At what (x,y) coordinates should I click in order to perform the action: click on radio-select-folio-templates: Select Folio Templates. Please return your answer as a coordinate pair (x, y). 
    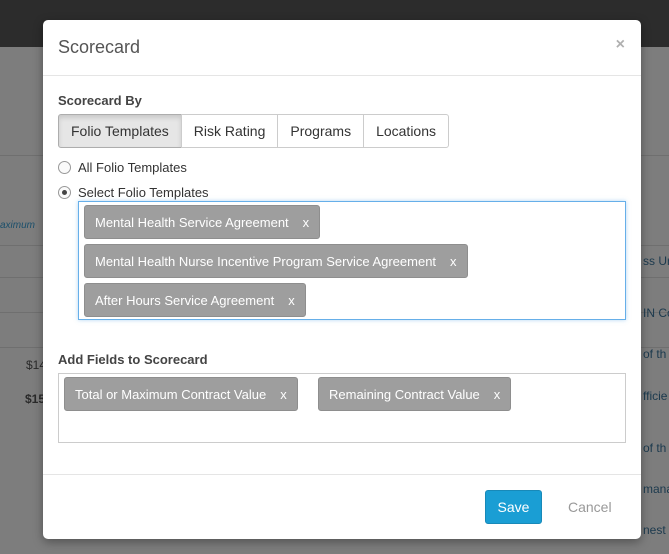
    Looking at the image, I should click on (133, 192).